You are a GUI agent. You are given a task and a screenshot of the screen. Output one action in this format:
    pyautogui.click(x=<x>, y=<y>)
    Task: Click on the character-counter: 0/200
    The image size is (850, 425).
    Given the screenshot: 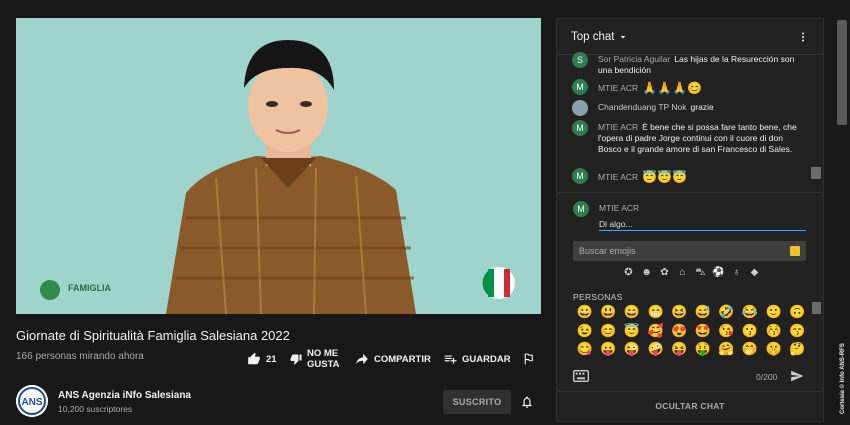 What is the action you would take?
    pyautogui.click(x=767, y=377)
    